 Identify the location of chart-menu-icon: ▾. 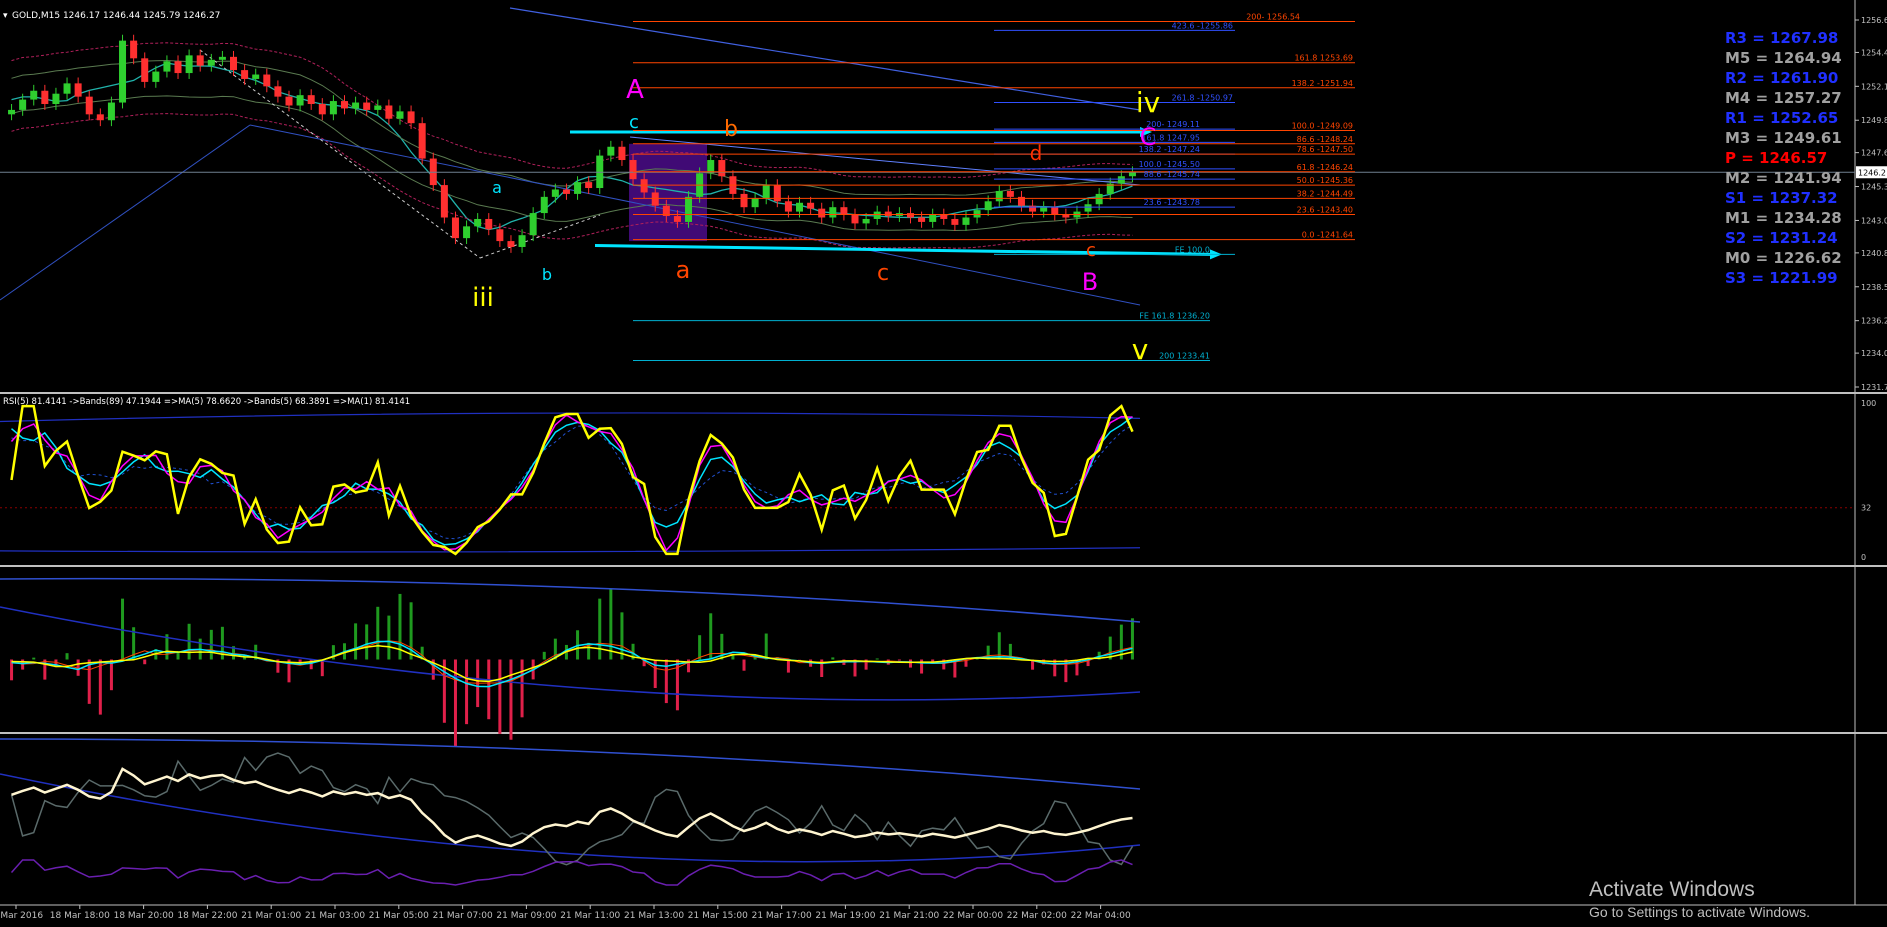
(5, 16).